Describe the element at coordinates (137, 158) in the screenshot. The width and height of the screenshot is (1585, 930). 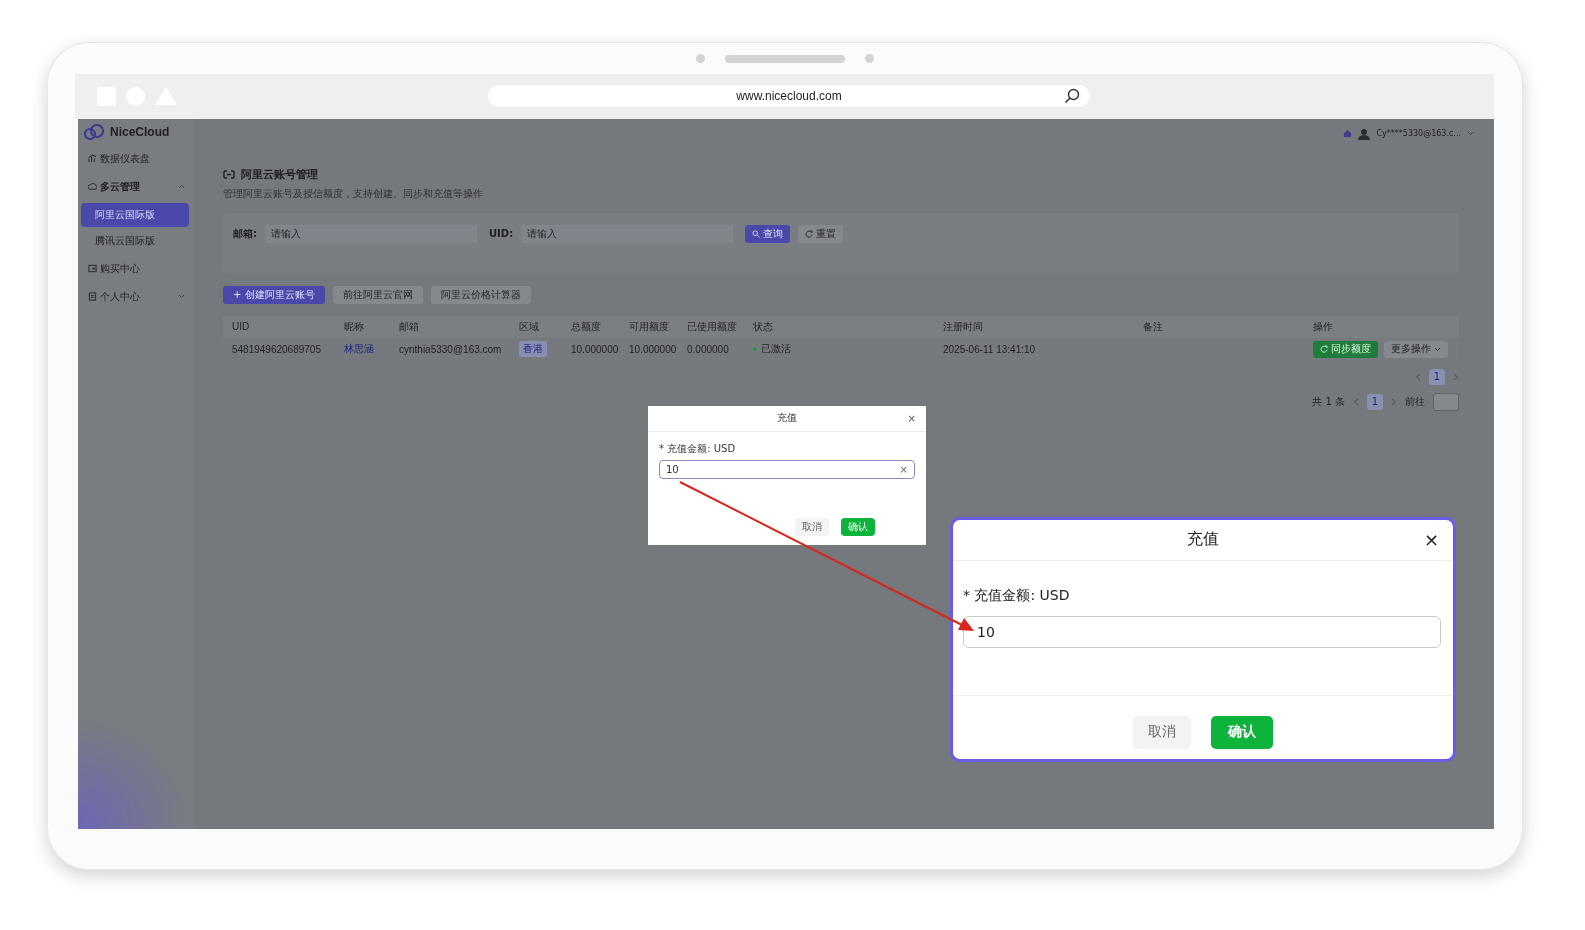
I see `sidebar-item: 数据仪表盘` at that location.